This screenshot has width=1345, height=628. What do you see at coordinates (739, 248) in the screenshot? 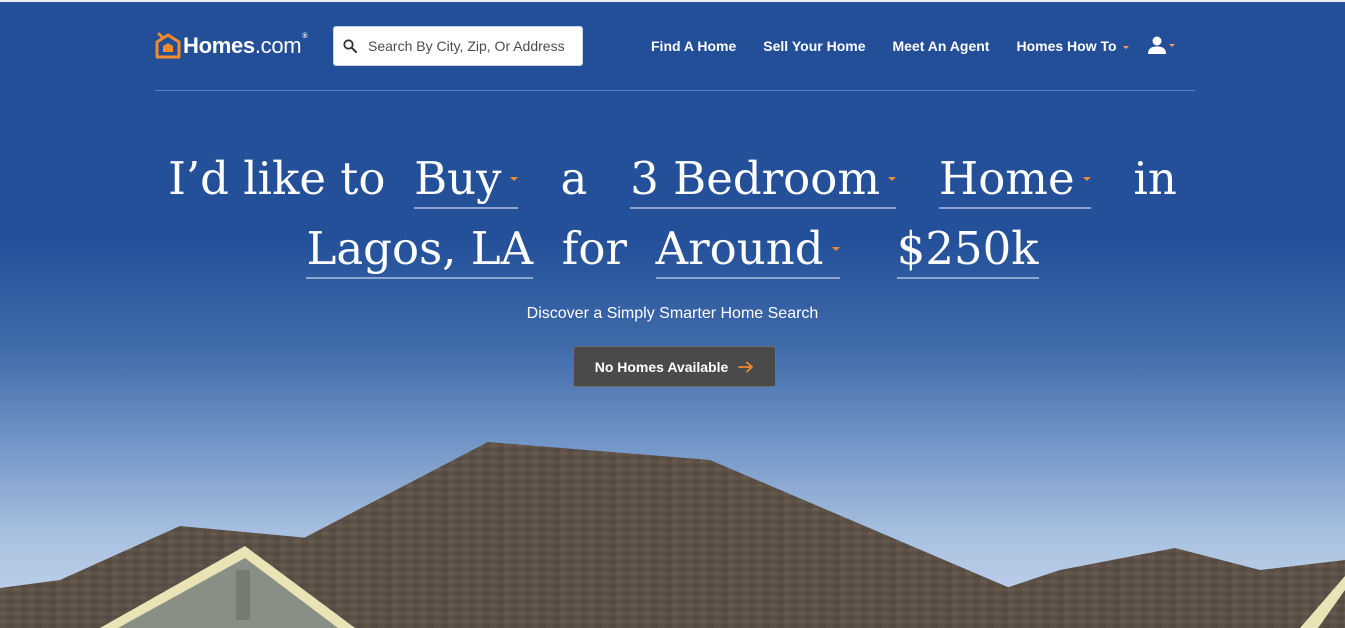
I see `price-qualifier-dropdown-value: Around` at bounding box center [739, 248].